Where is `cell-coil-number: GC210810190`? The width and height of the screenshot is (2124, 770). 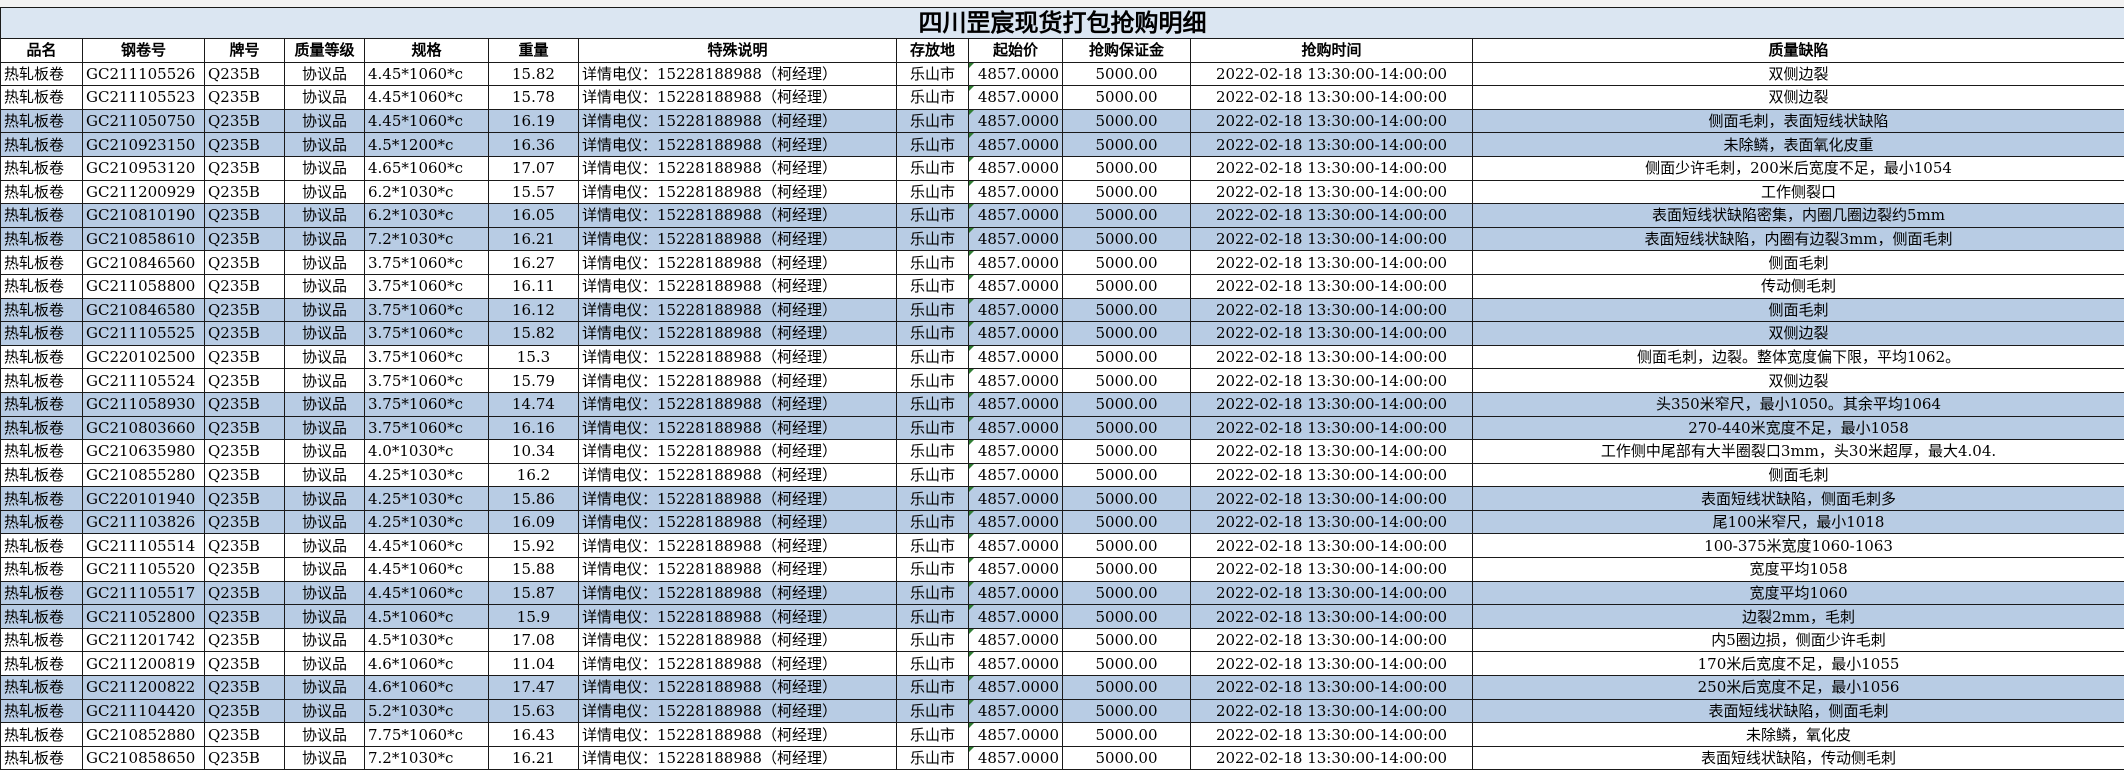 cell-coil-number: GC210810190 is located at coordinates (144, 216).